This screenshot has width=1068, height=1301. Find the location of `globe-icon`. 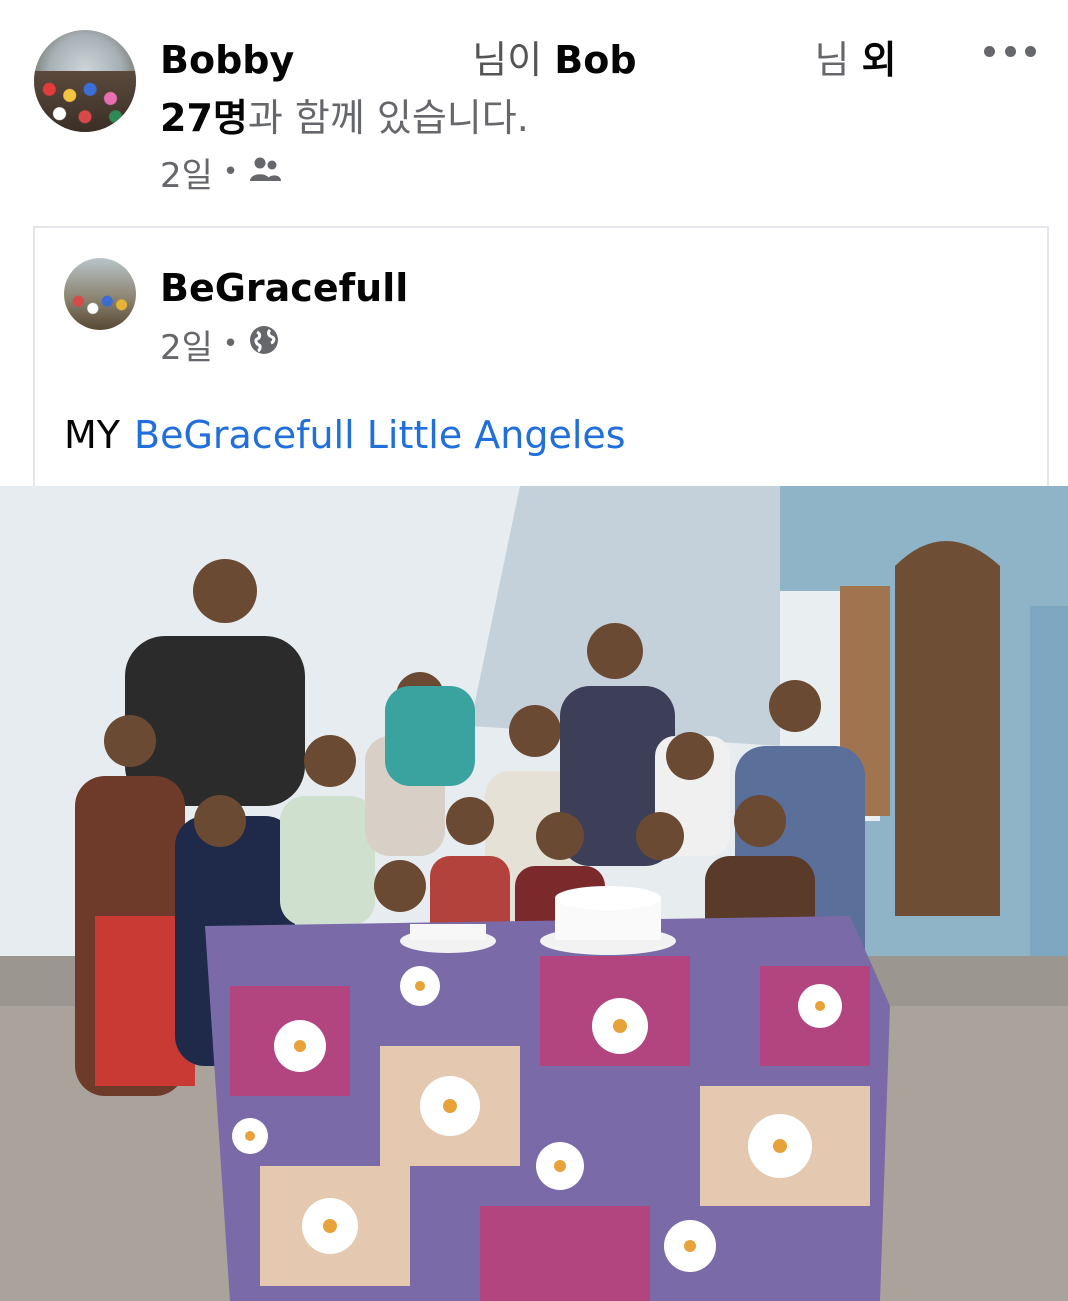

globe-icon is located at coordinates (264, 344).